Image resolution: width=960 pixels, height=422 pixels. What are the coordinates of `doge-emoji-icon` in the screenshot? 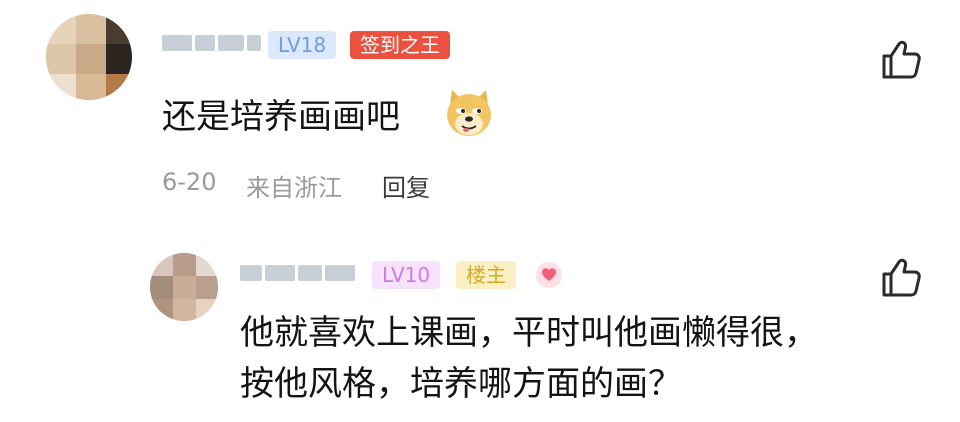 It's located at (469, 113).